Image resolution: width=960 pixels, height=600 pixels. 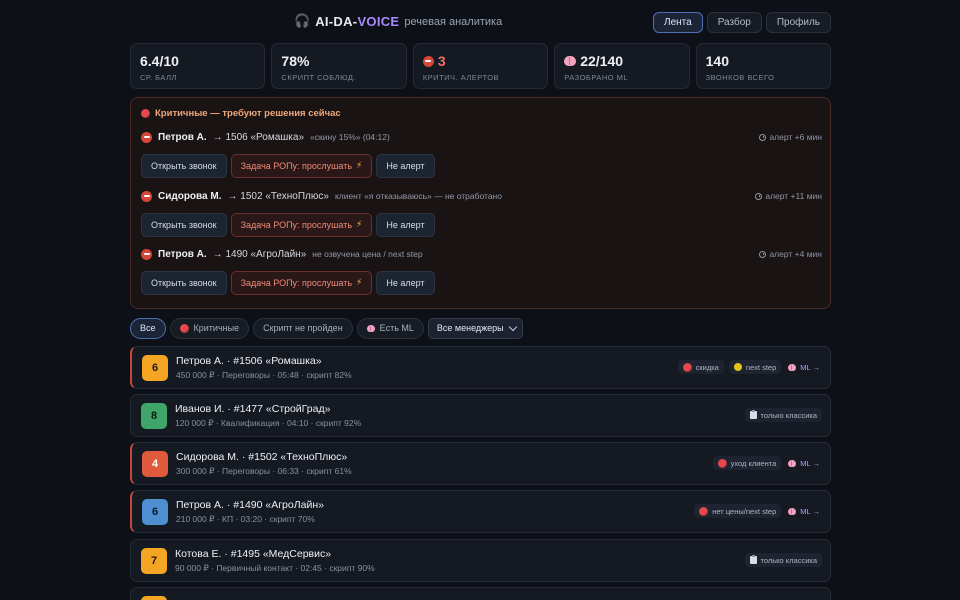 I want to click on call-title: Котова Е. · #1495 «МедСервис», so click(x=253, y=554).